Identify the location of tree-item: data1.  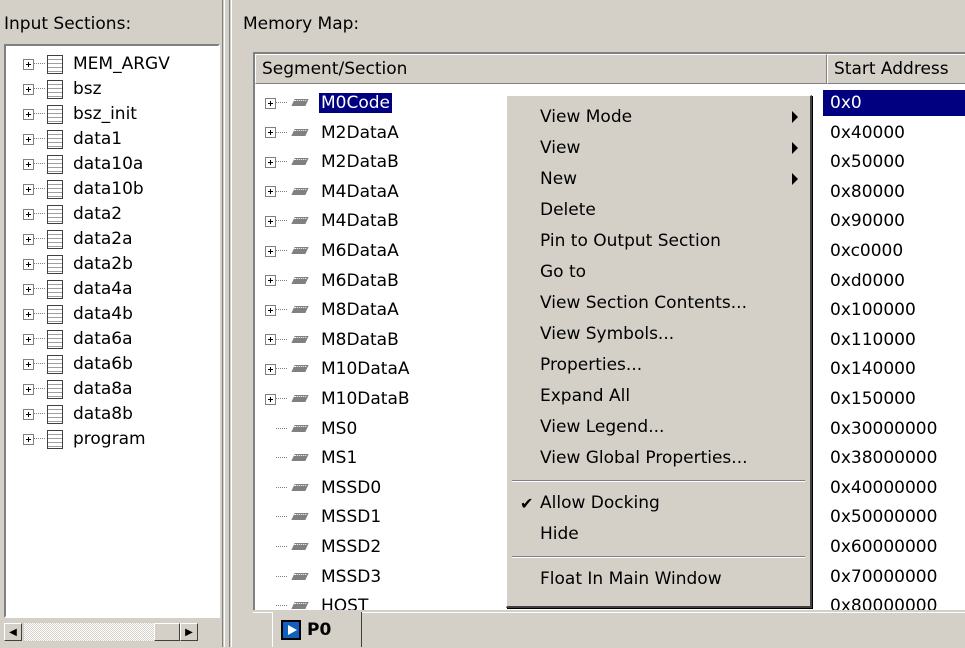
(72, 139).